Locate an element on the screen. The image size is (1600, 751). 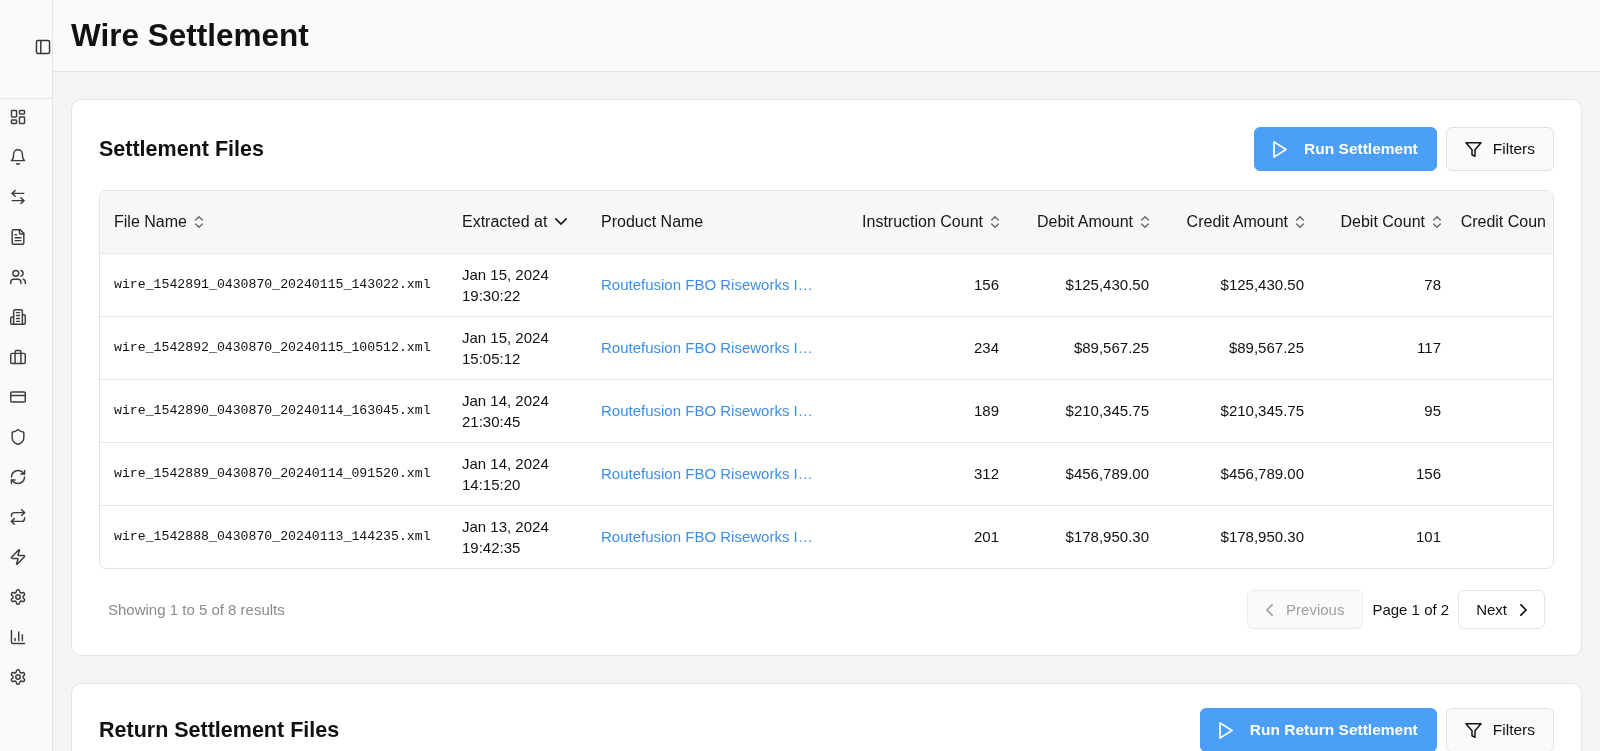
bell-icon is located at coordinates (17, 157).